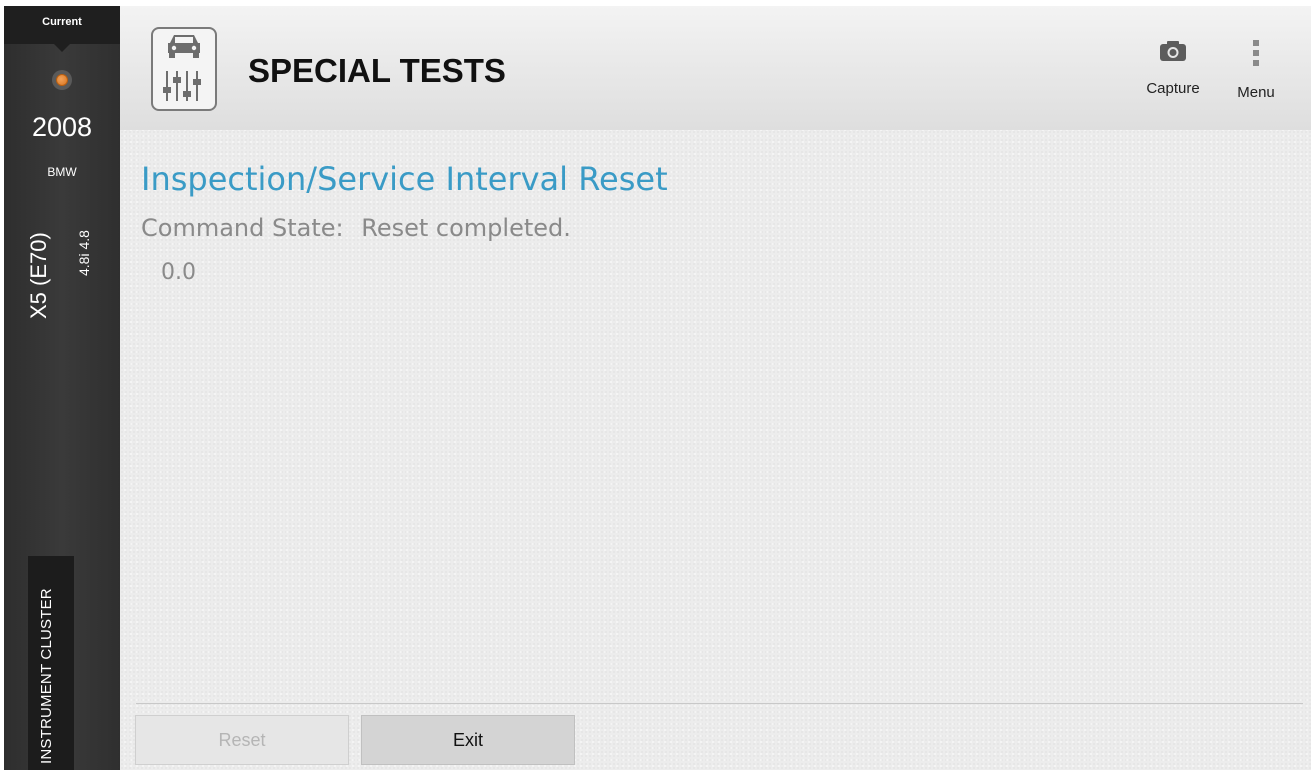  Describe the element at coordinates (1173, 88) in the screenshot. I see `capture-label: Capture` at that location.